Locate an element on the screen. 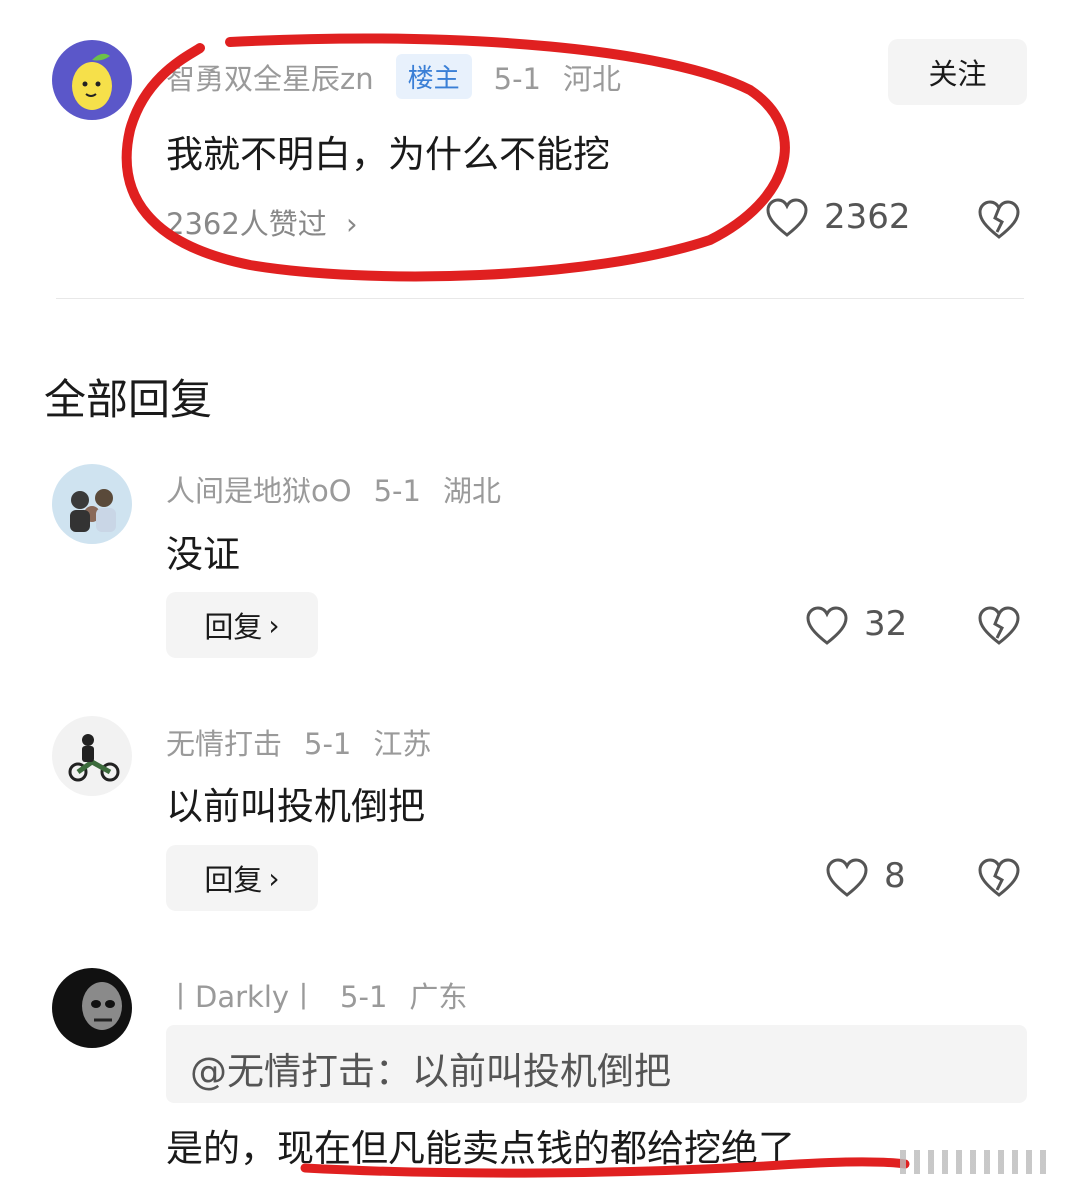 The image size is (1080, 1199). quoted-reply: @无情打击：以前叫投机倒把 is located at coordinates (596, 1064).